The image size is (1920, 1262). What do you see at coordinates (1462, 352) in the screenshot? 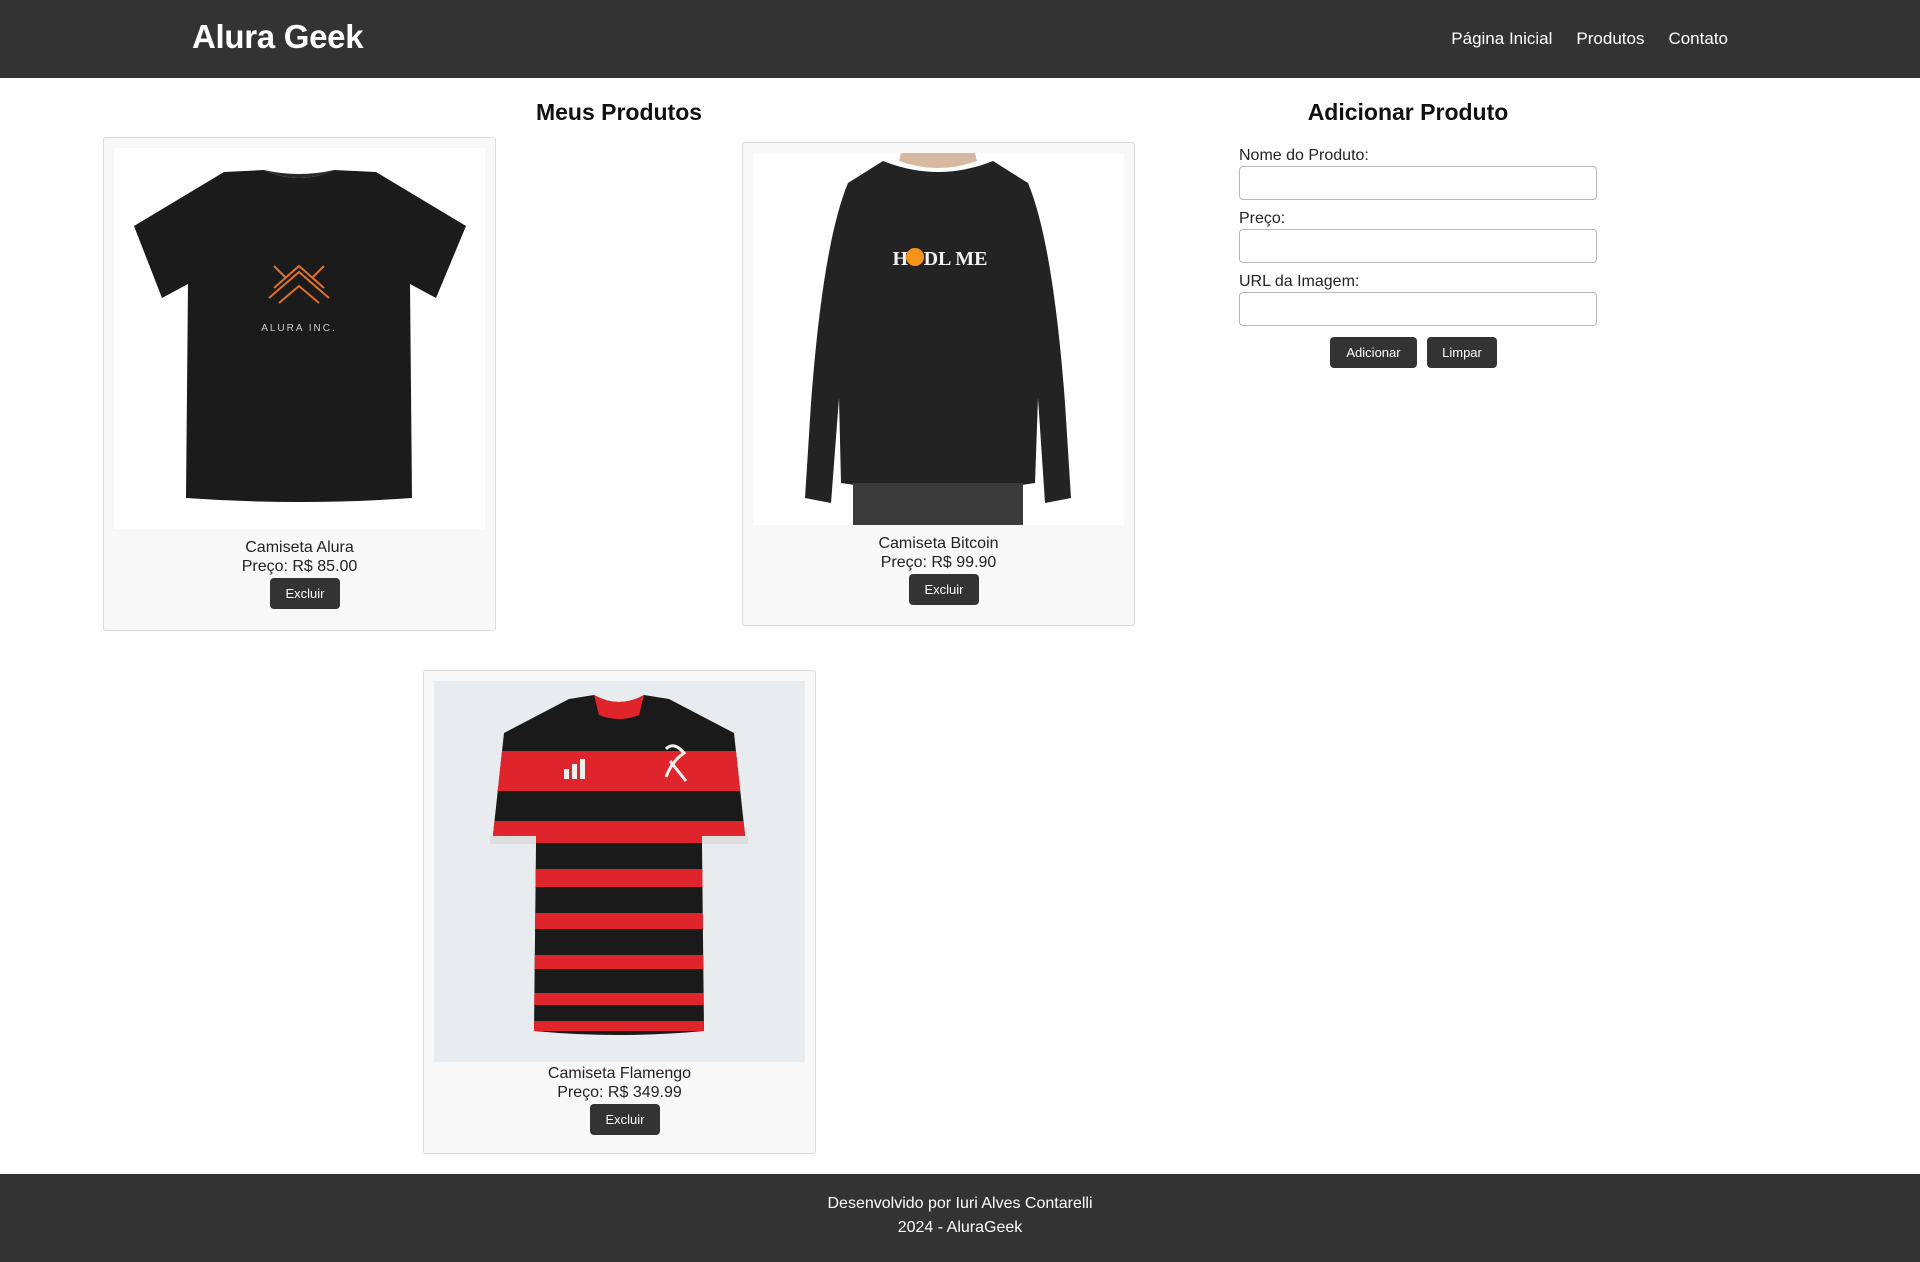
I see `clear-form-button: Limpar` at bounding box center [1462, 352].